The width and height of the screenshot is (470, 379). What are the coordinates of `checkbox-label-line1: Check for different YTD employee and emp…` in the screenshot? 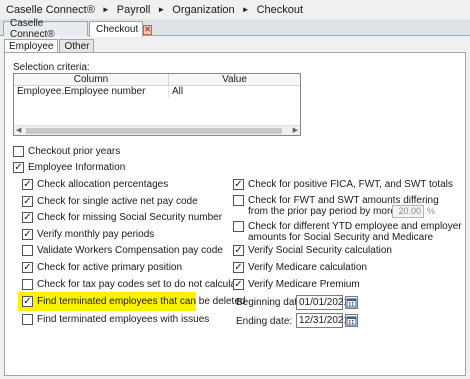 It's located at (355, 226).